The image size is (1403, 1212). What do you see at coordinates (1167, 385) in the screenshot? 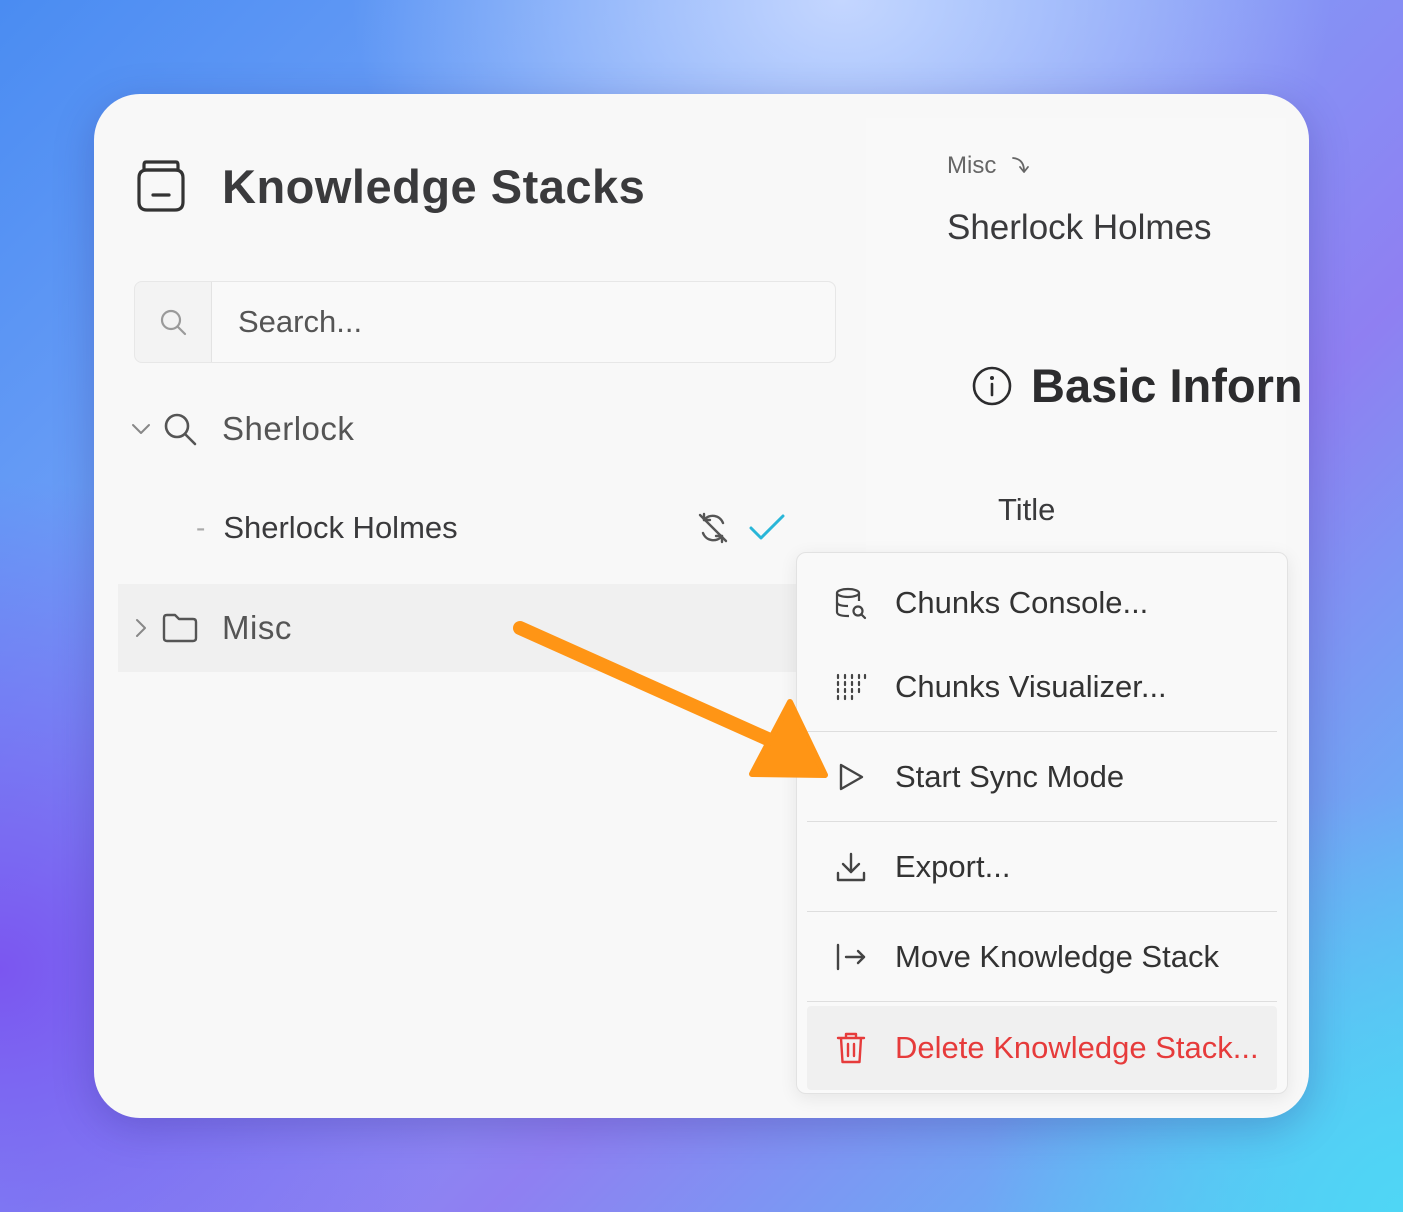
I see `section-title: Basic Inforn` at bounding box center [1167, 385].